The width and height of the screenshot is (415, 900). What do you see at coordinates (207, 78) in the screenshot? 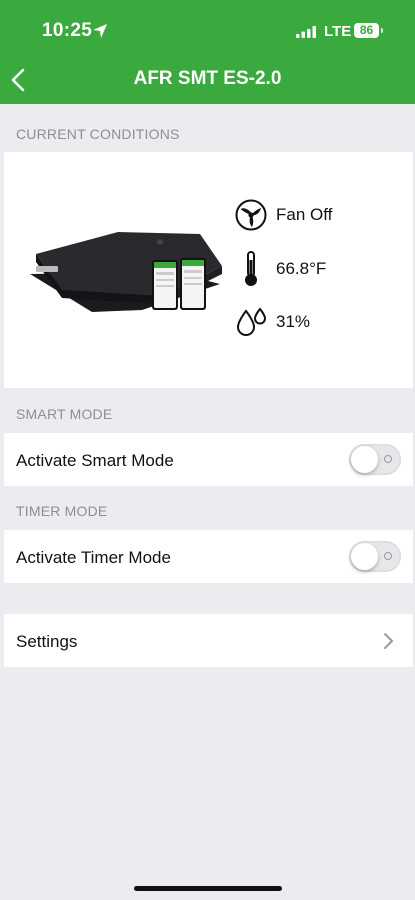
I see `page-title: AFR SMT ES-2.0` at bounding box center [207, 78].